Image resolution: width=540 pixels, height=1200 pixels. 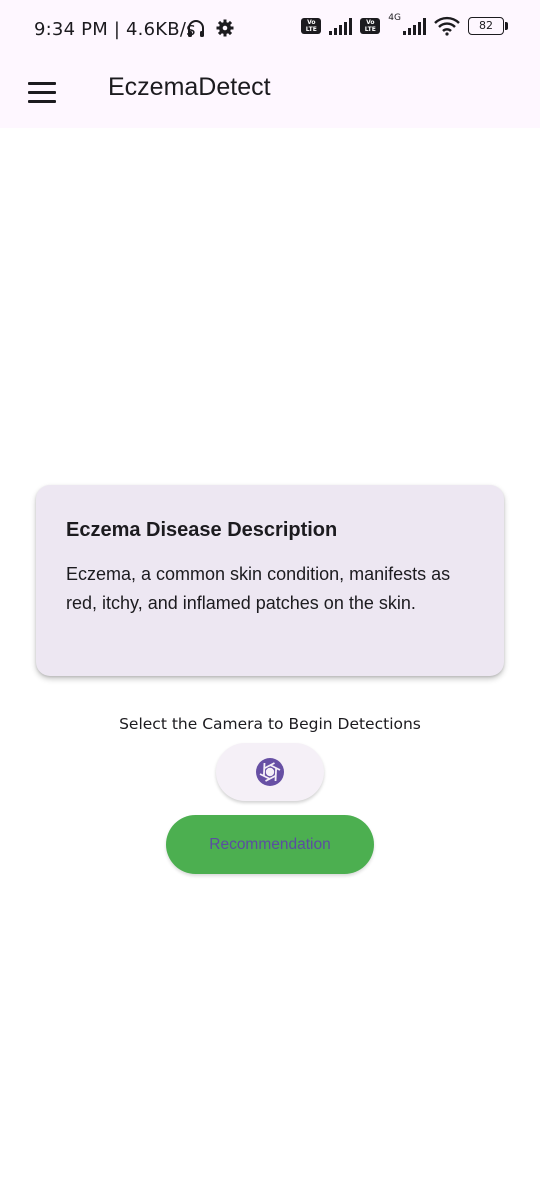 What do you see at coordinates (196, 28) in the screenshot?
I see `headphones-icon` at bounding box center [196, 28].